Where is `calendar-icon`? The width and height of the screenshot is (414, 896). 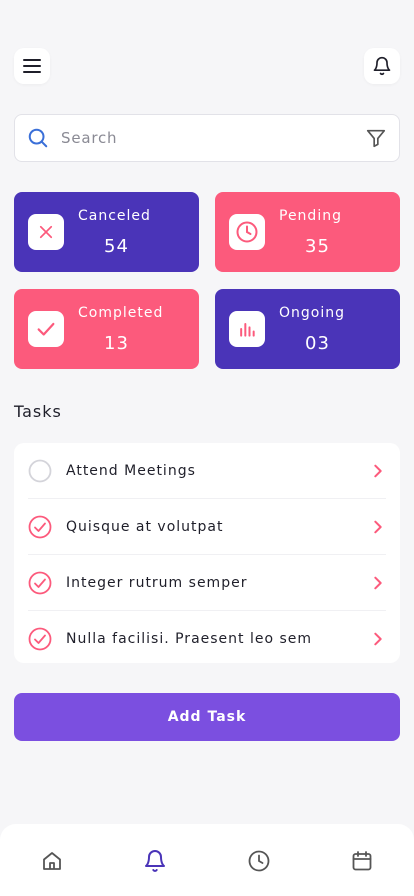 calendar-icon is located at coordinates (362, 861).